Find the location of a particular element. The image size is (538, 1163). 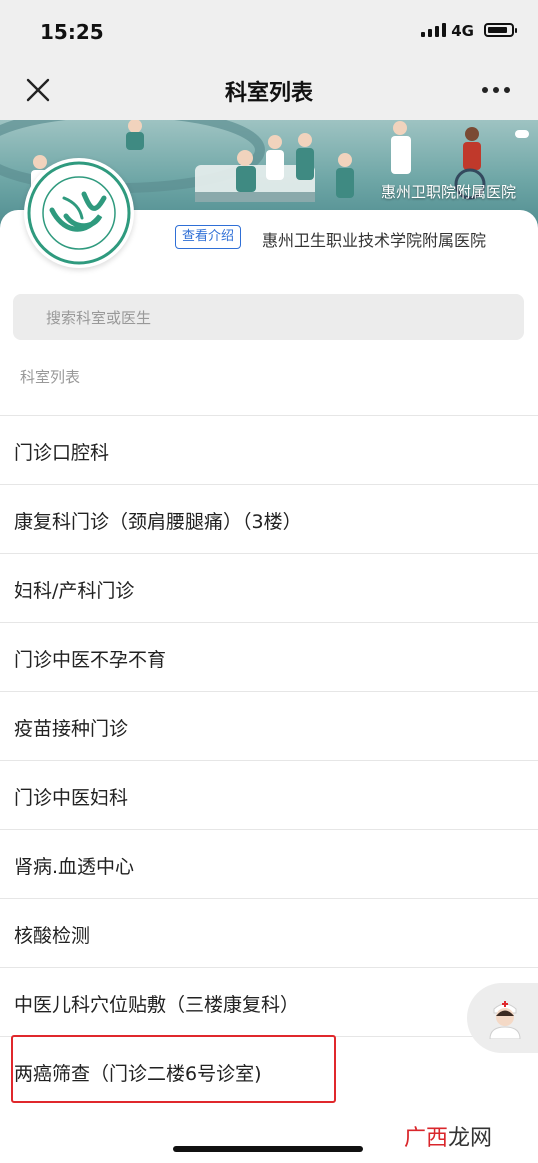

page-title: 科室列表 is located at coordinates (268, 93).